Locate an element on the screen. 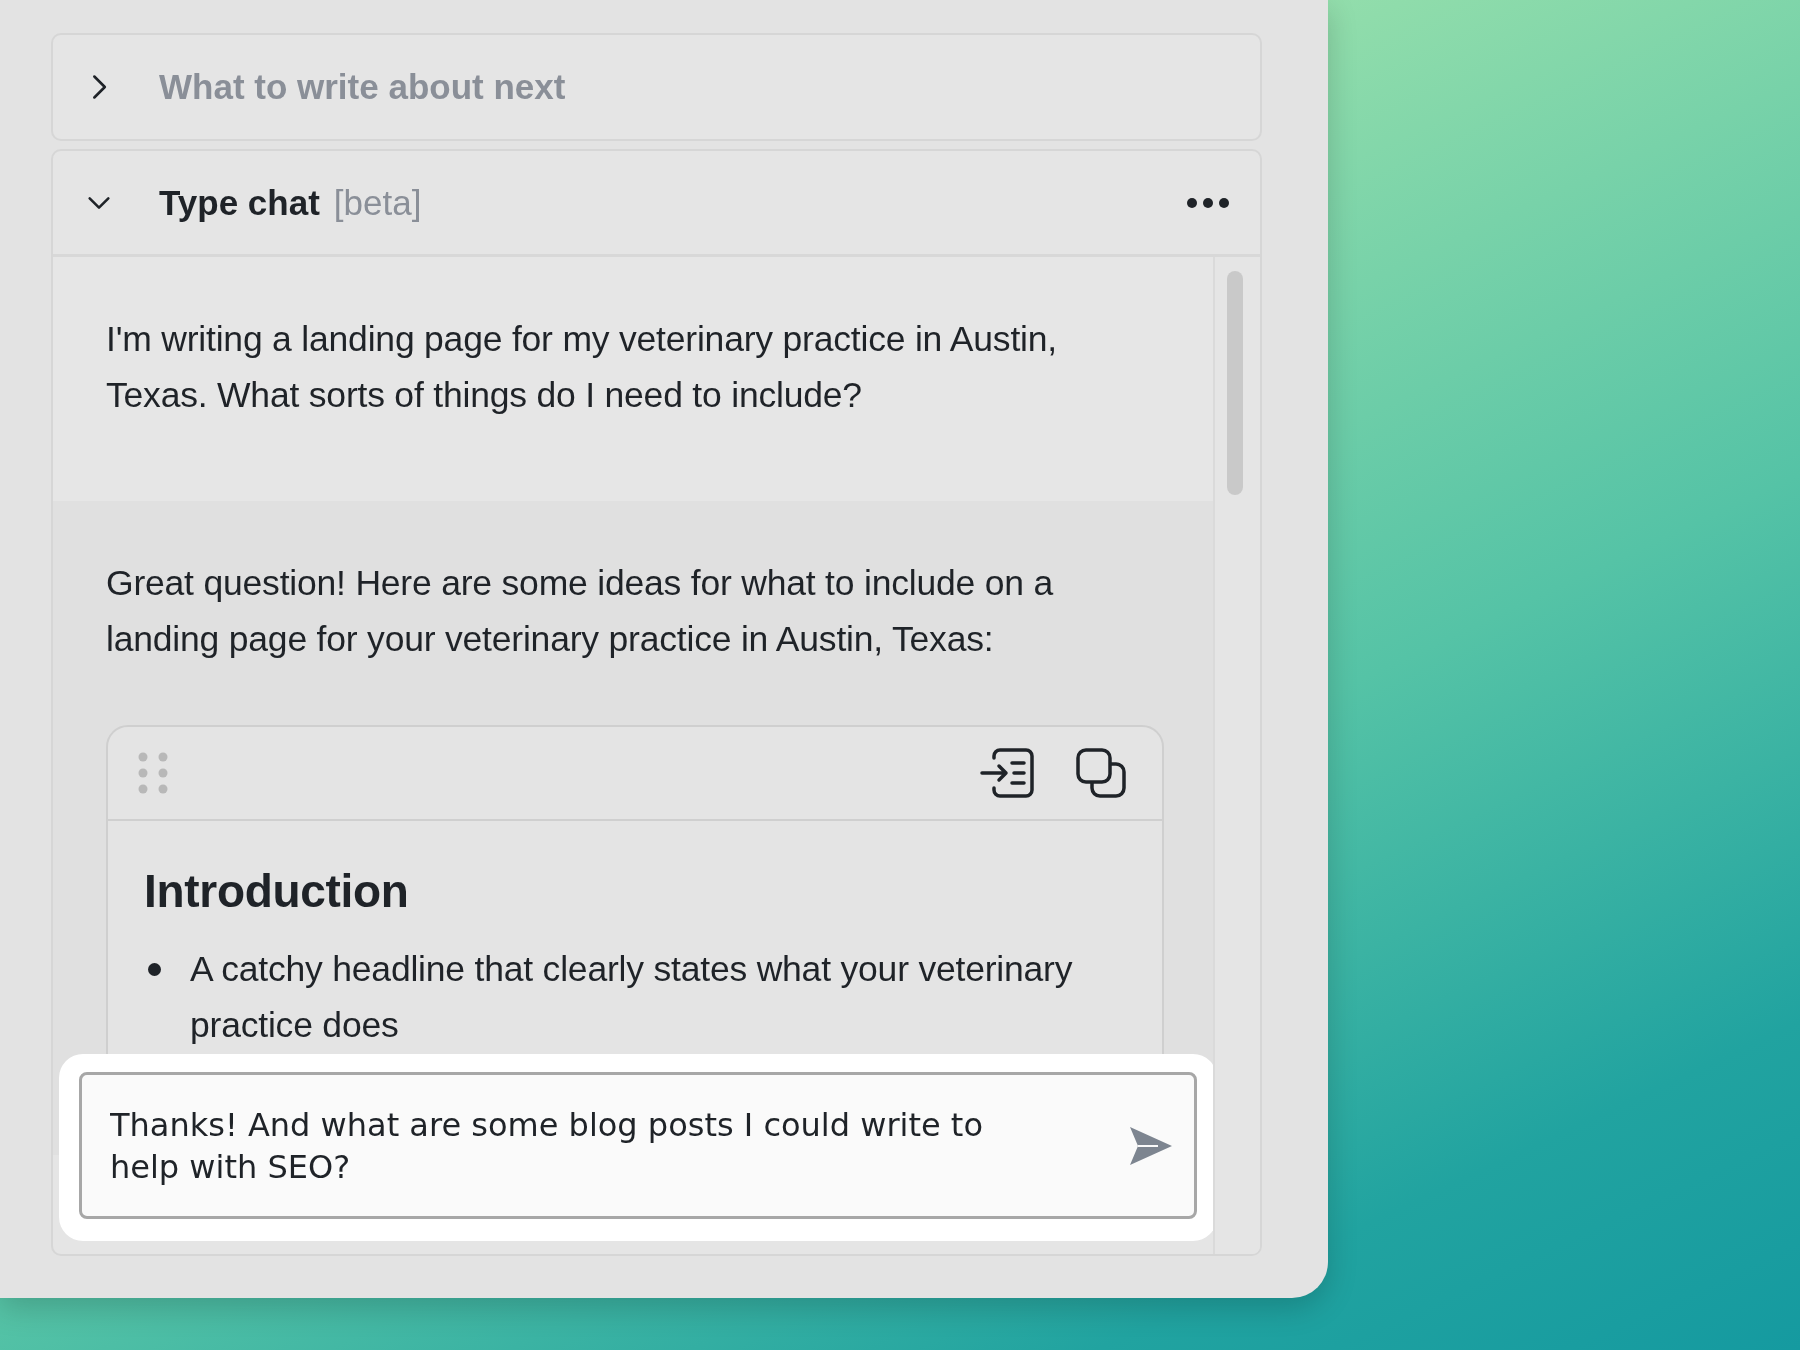 This screenshot has height=1350, width=1800. more-button is located at coordinates (1208, 202).